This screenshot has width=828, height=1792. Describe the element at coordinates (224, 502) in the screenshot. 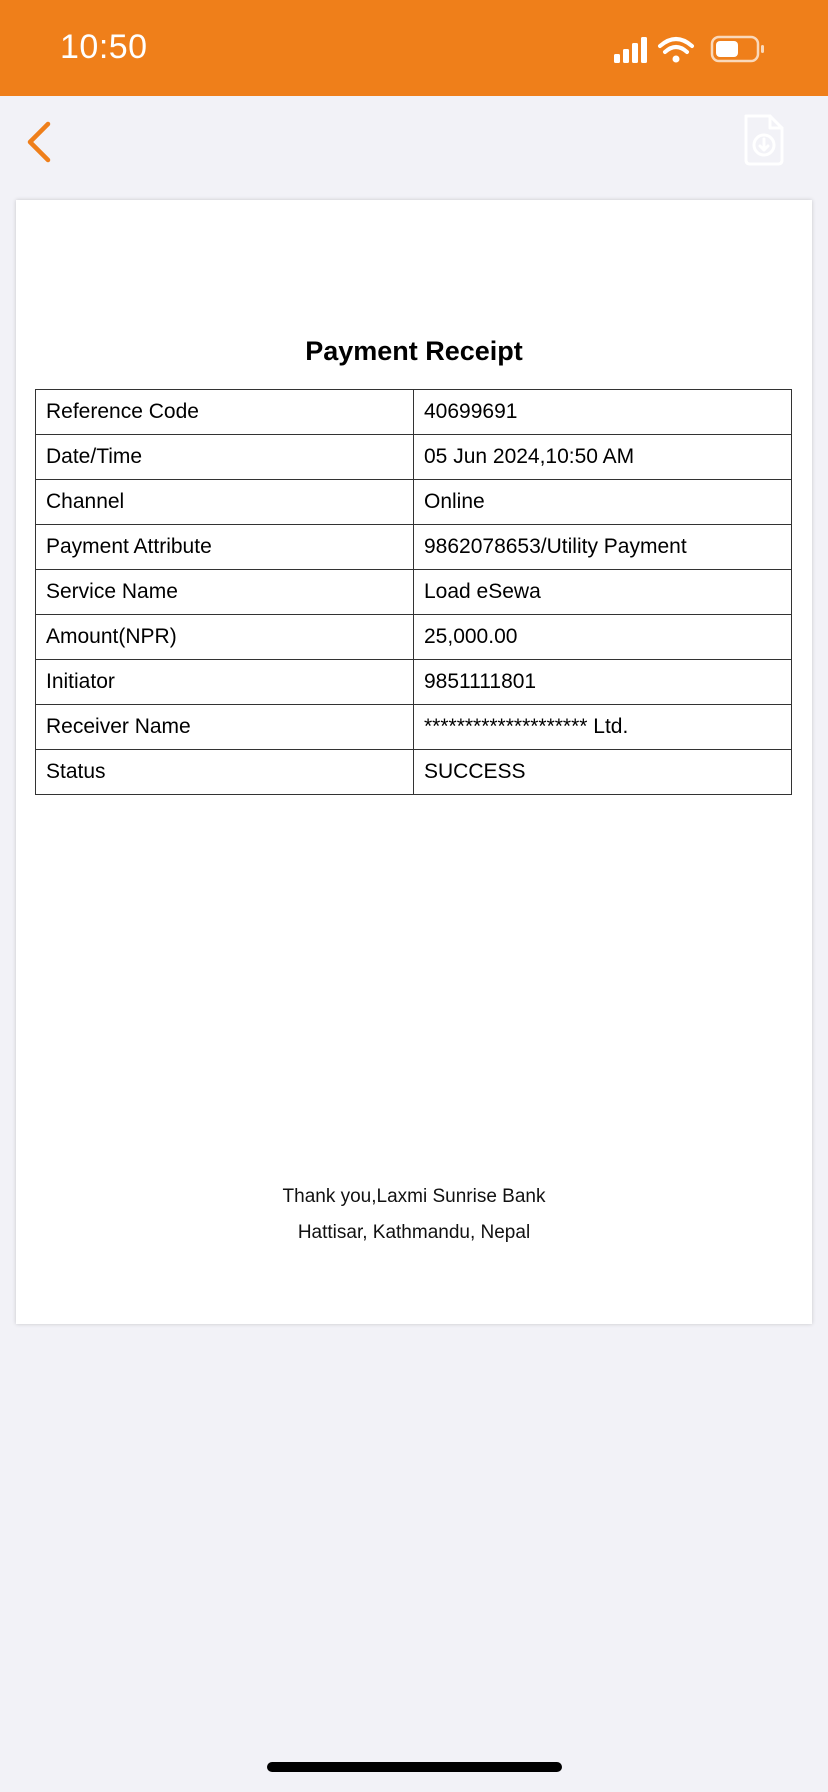

I see `row-label: Channel` at that location.